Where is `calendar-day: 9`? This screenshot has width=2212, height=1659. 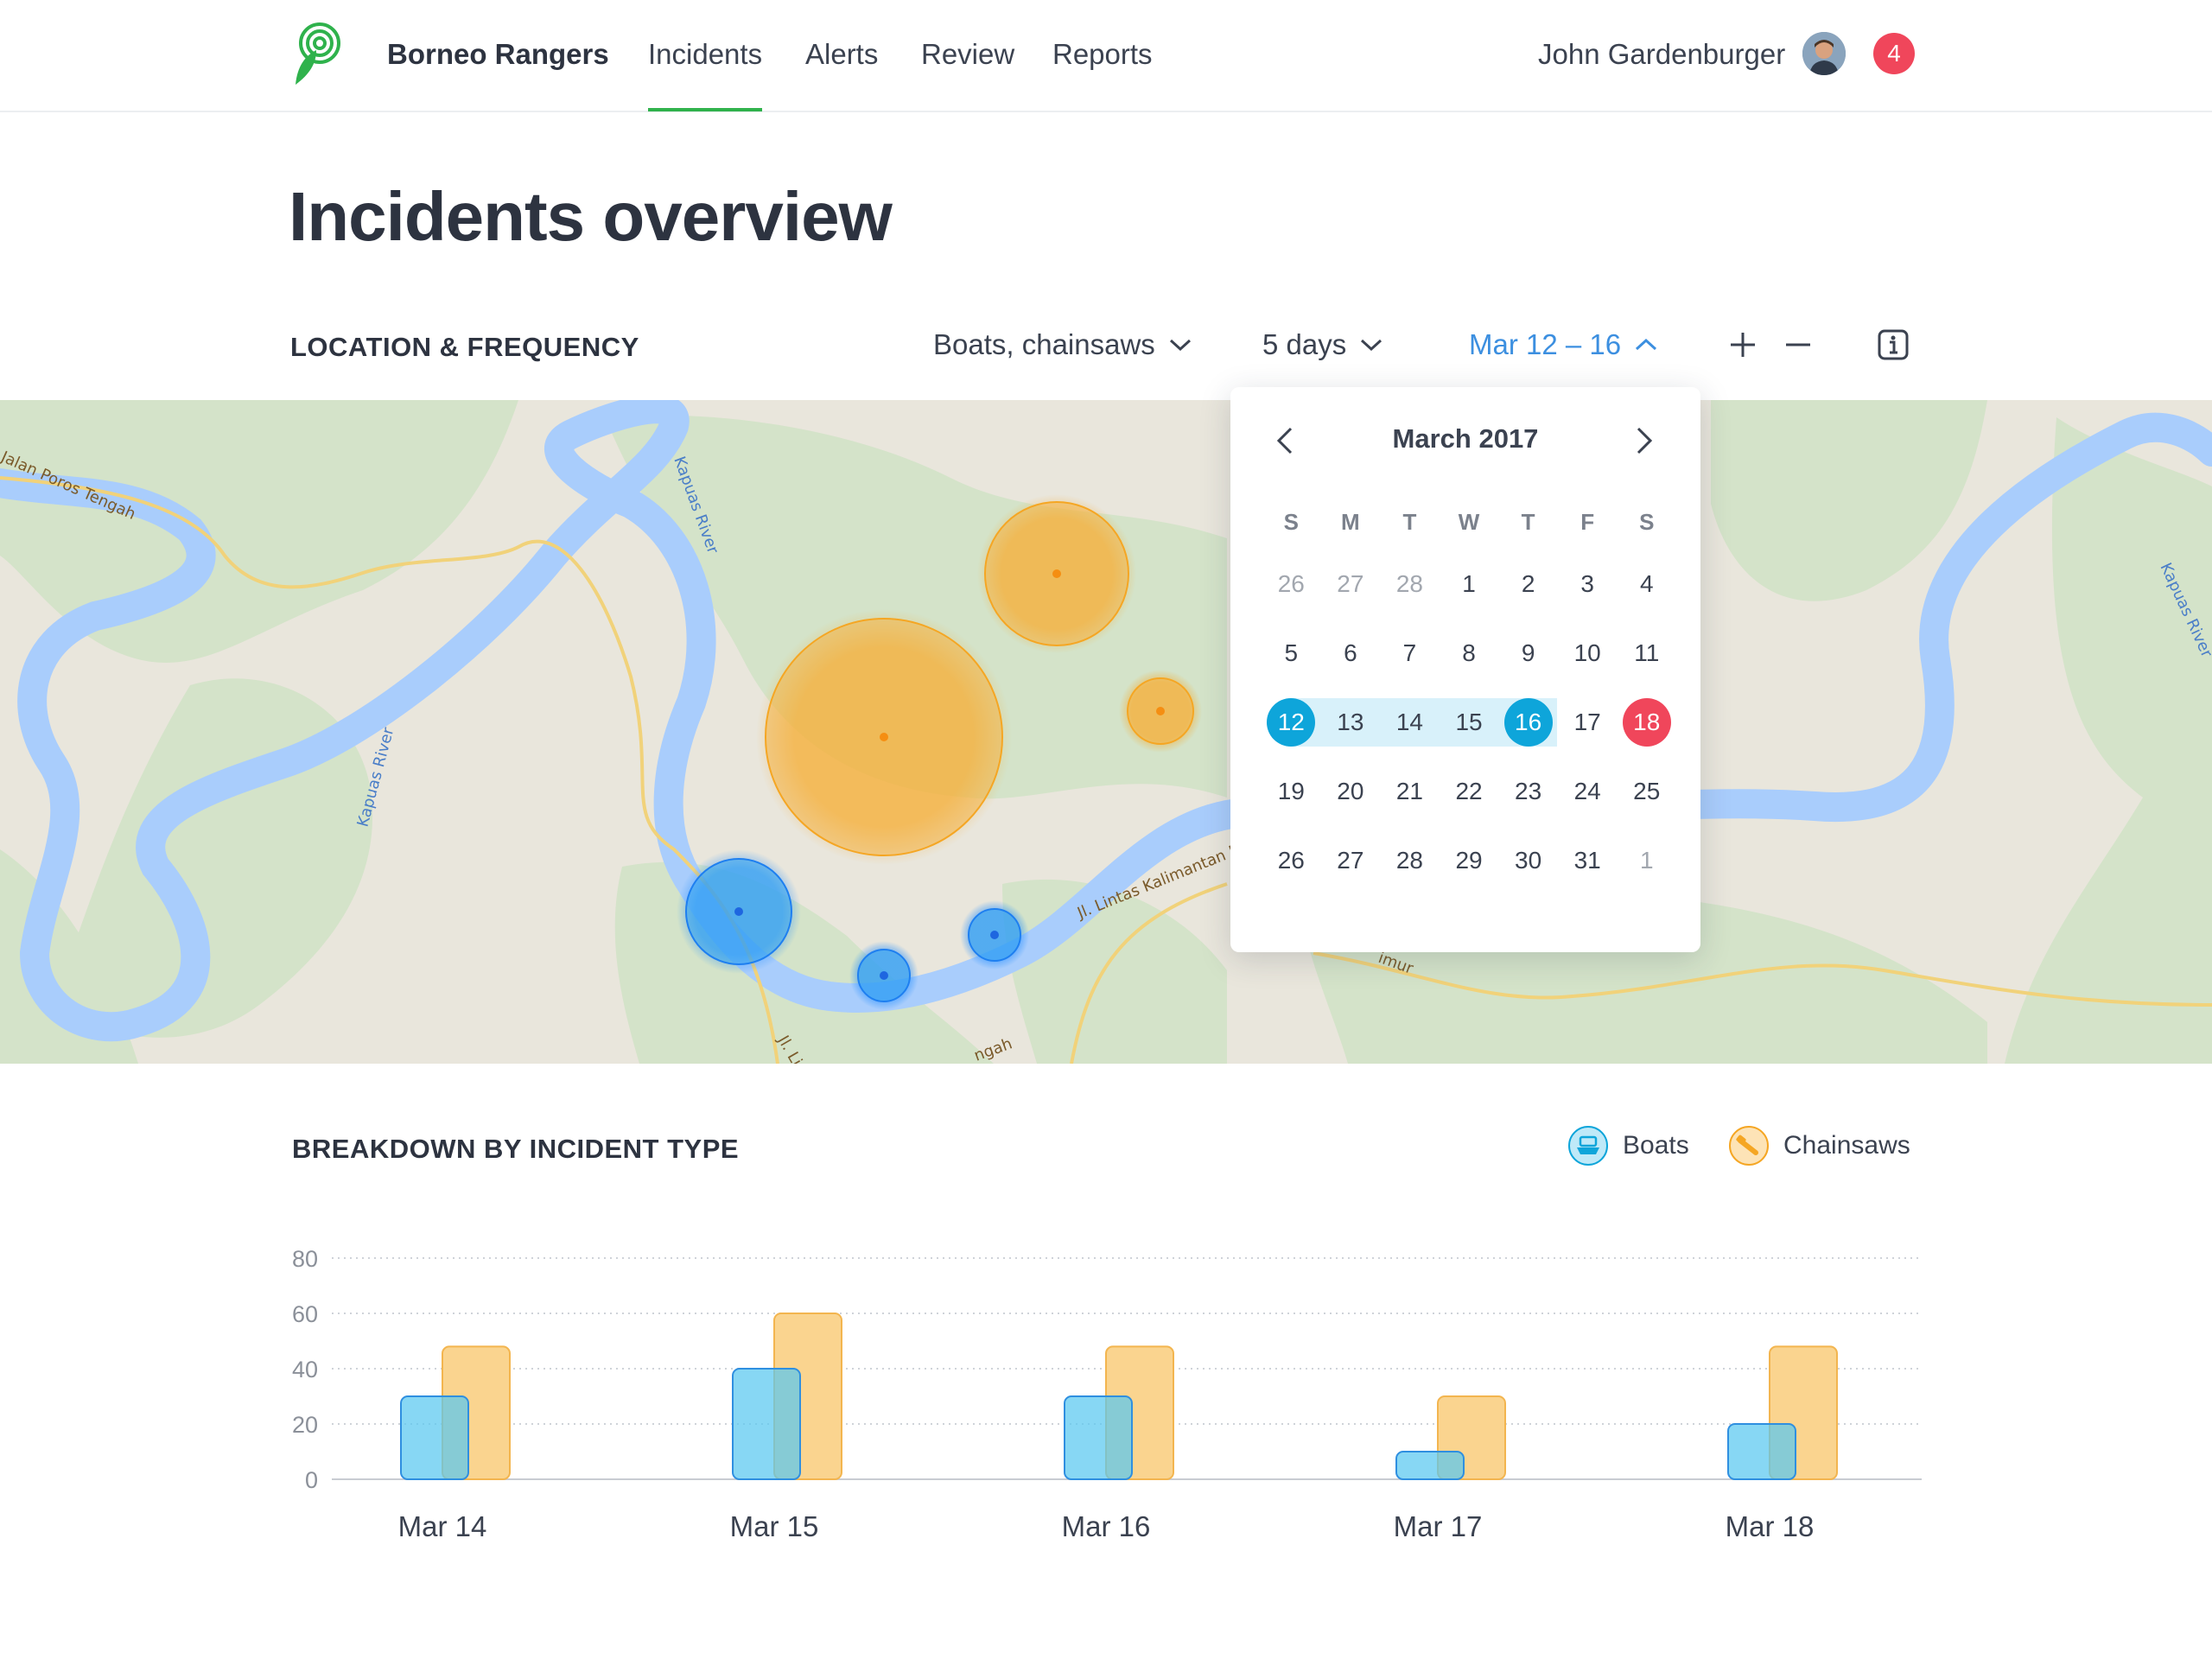
calendar-day: 9 is located at coordinates (1528, 663).